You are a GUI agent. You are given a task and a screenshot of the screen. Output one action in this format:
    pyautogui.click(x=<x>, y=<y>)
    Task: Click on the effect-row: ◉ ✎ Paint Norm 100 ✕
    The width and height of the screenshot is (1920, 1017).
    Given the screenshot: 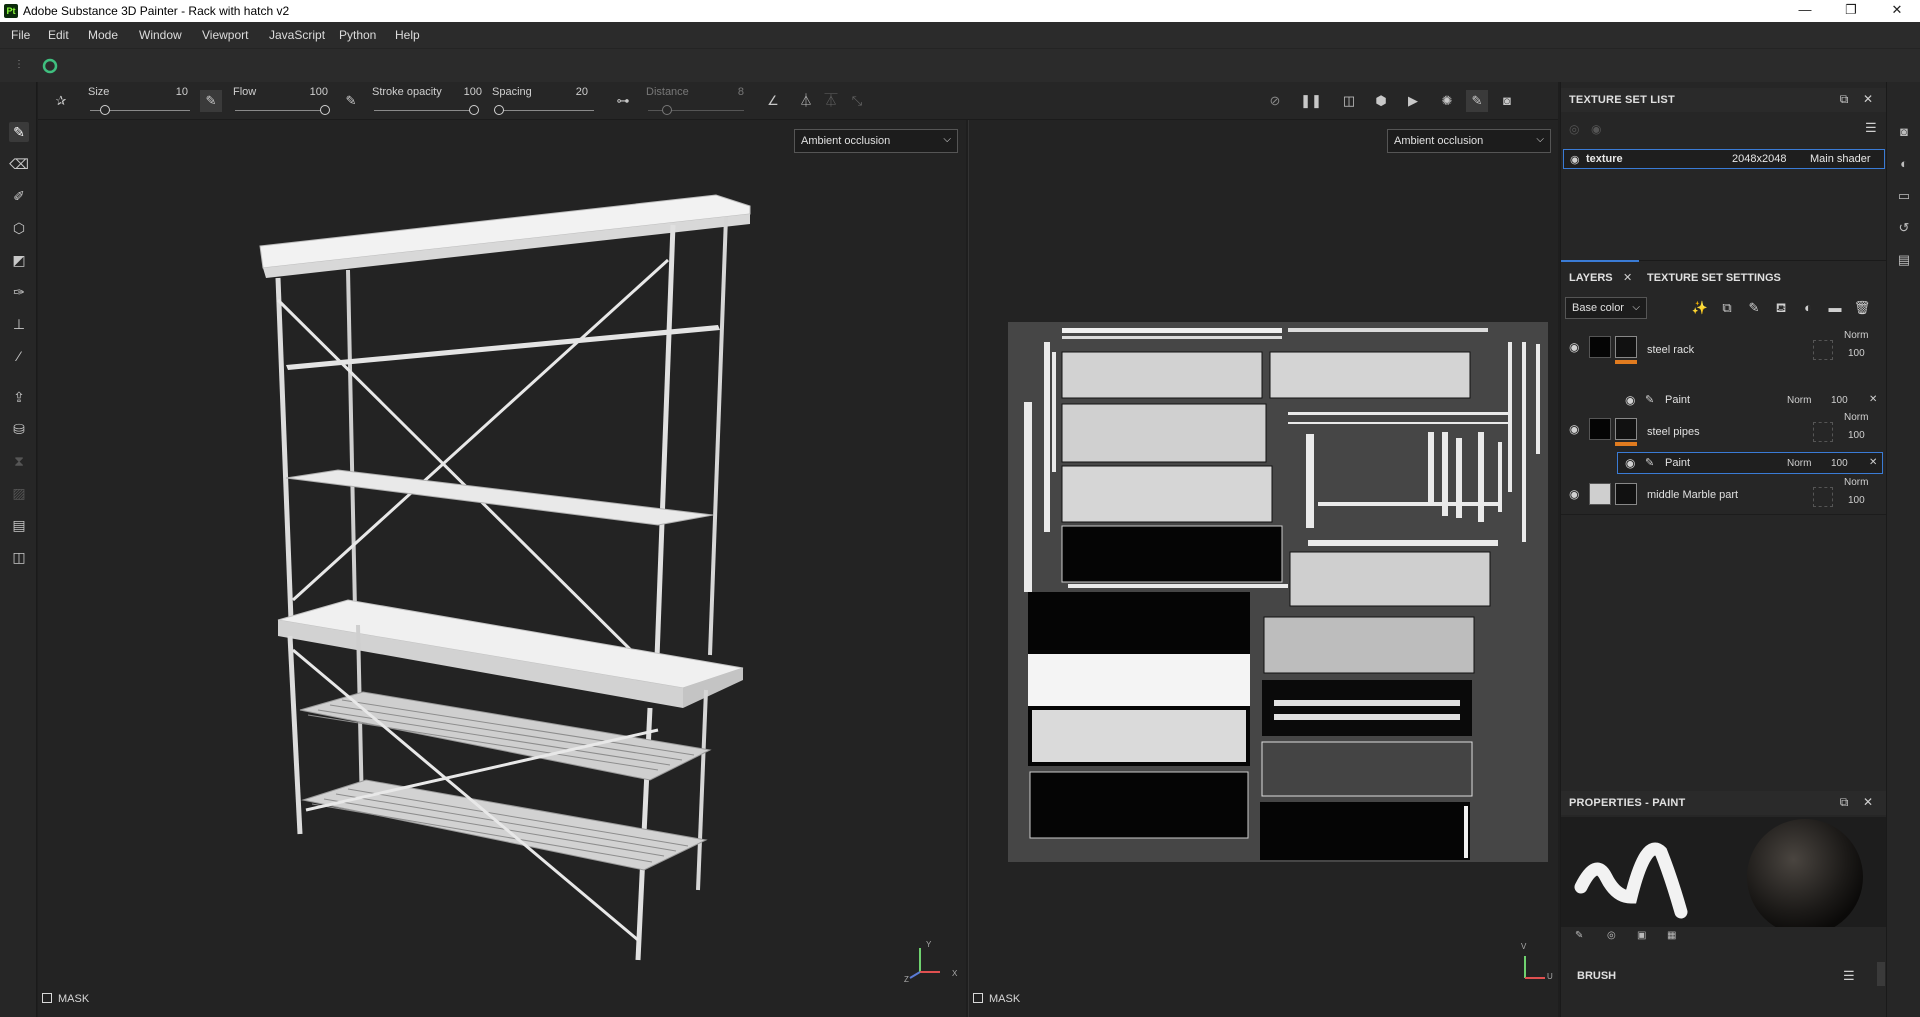 What is the action you would take?
    pyautogui.click(x=1724, y=400)
    